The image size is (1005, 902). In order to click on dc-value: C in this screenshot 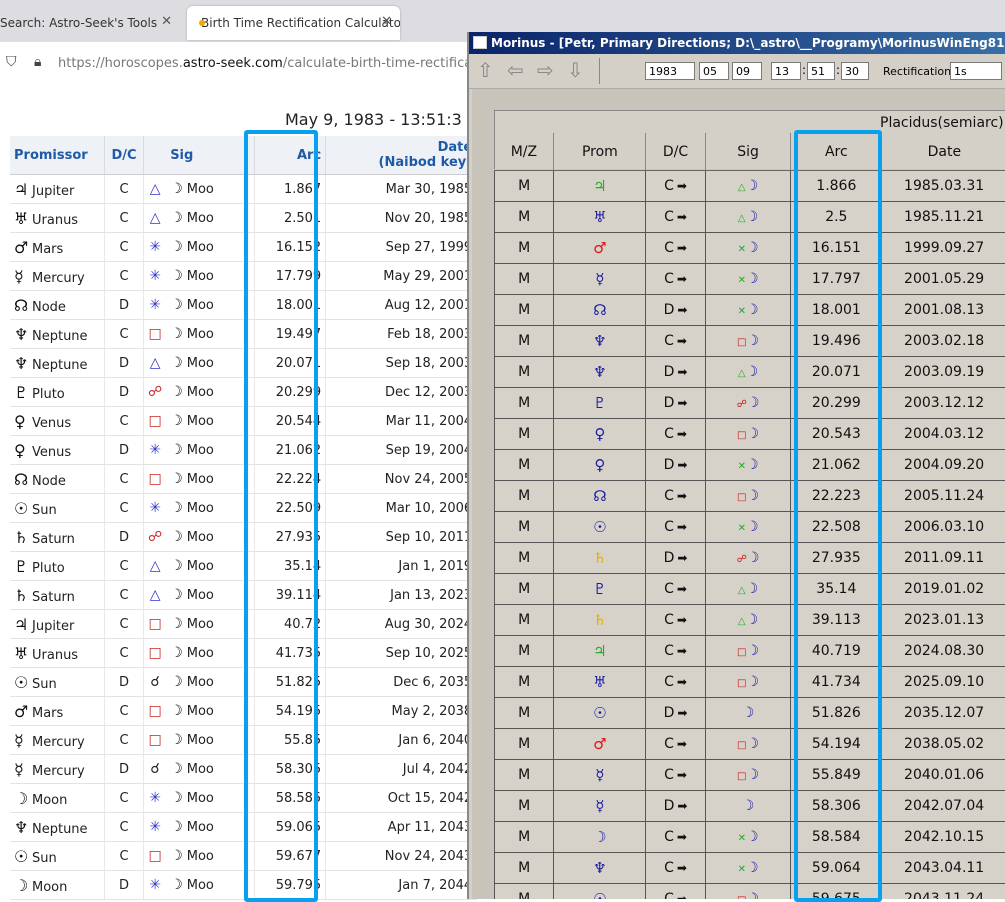, I will do `click(669, 186)`.